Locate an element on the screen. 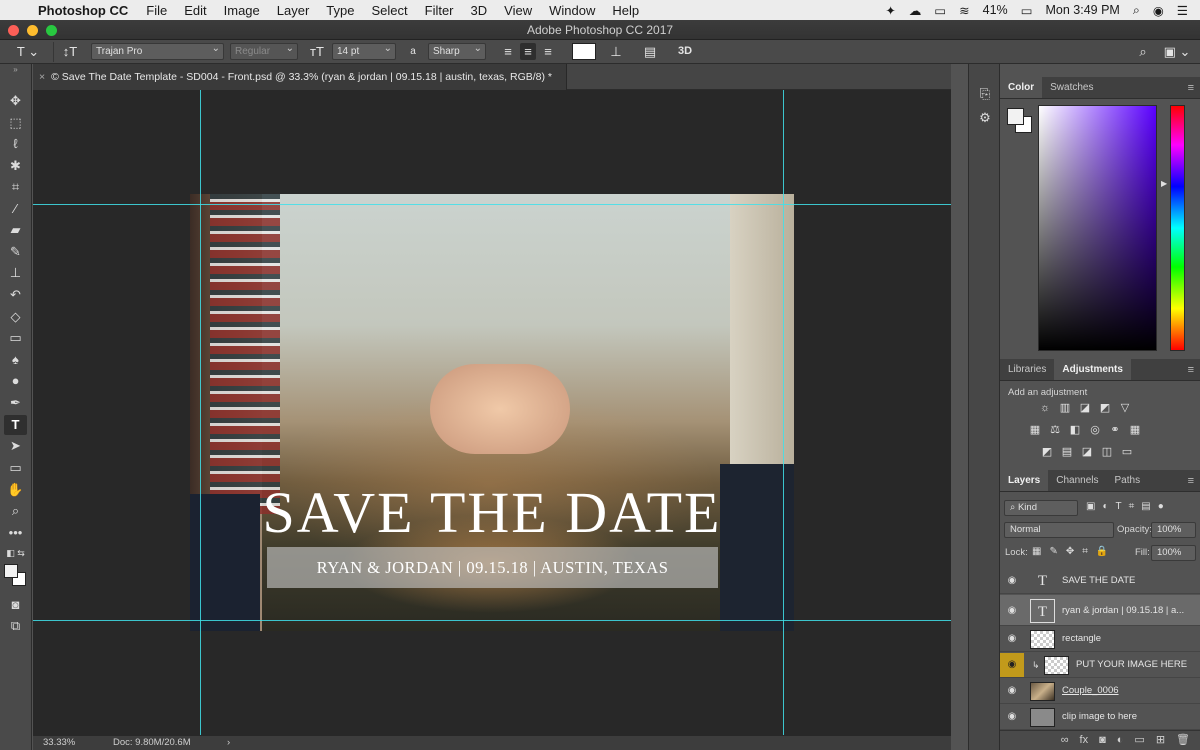 The height and width of the screenshot is (750, 1200). gradient-tool-icon: ▭ is located at coordinates (15, 338).